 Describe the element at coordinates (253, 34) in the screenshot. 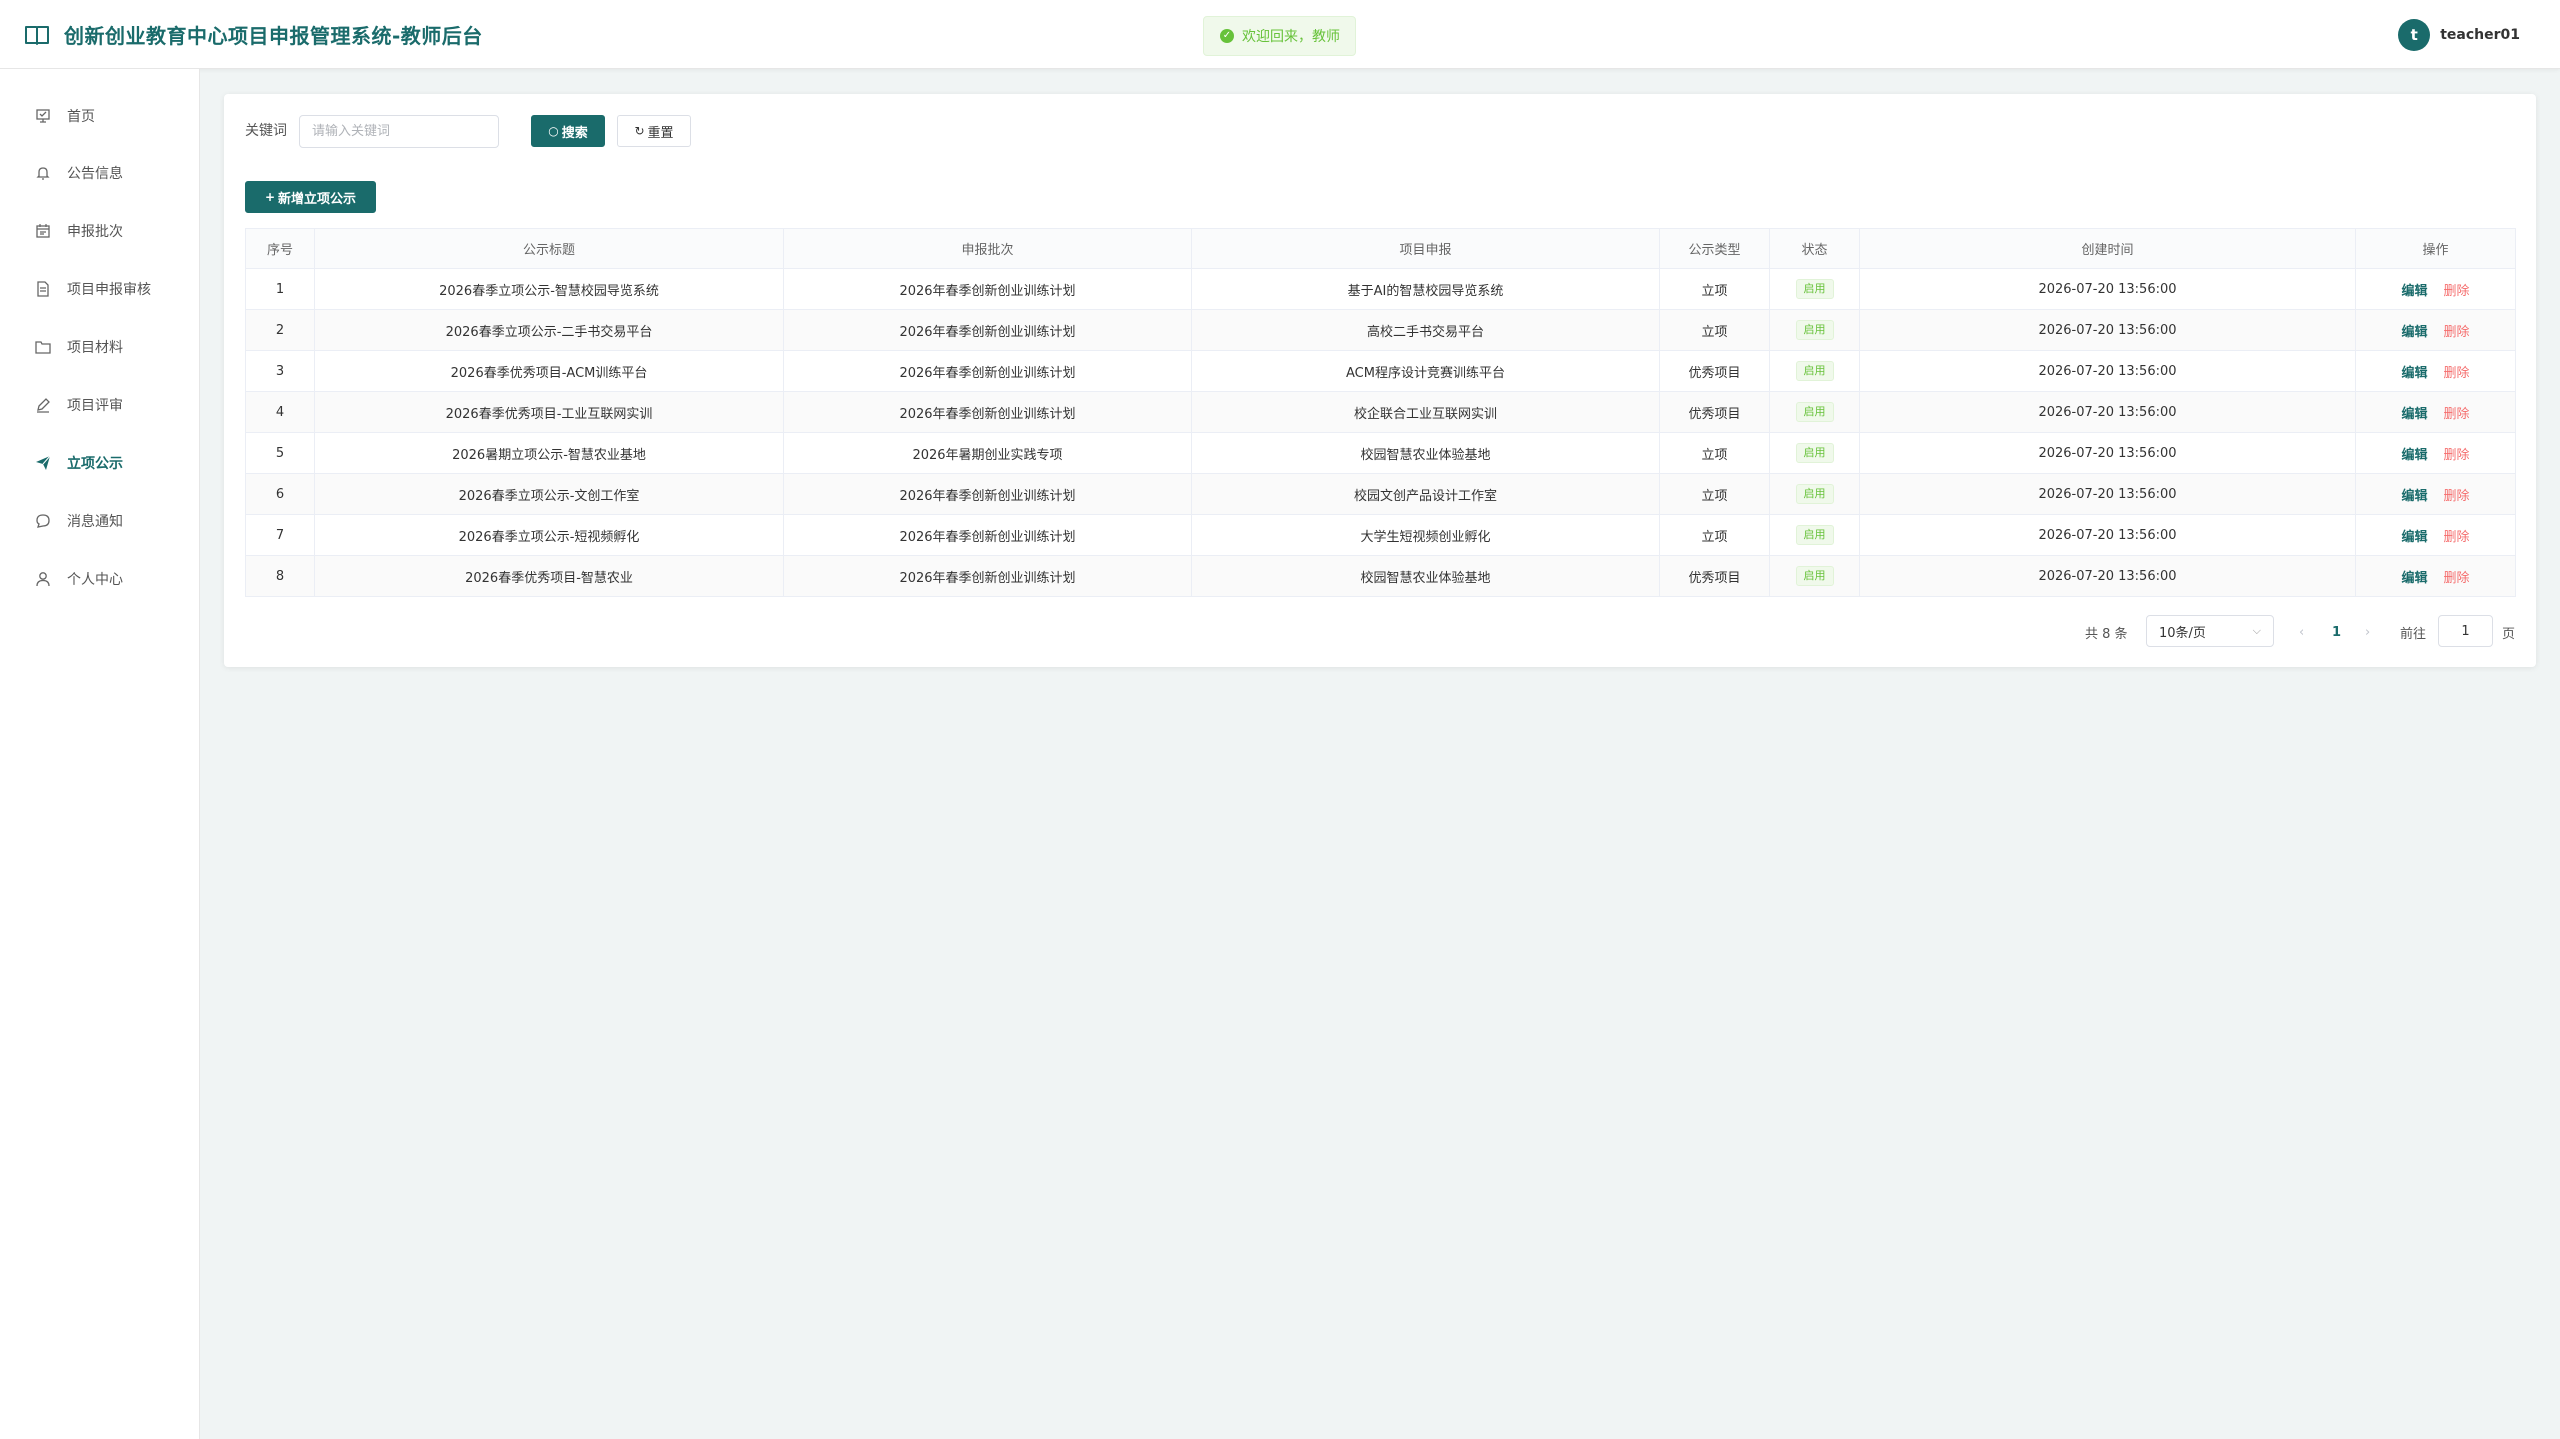

I see `brand: 创新创业教育中心项目申报管理系统-教师后台` at that location.